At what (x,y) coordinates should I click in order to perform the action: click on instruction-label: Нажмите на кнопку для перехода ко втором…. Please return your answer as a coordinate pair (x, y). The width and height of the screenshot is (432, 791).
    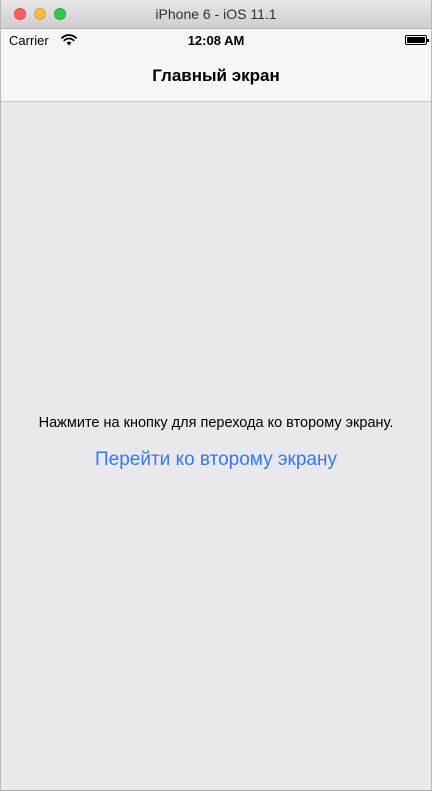
    Looking at the image, I should click on (216, 423).